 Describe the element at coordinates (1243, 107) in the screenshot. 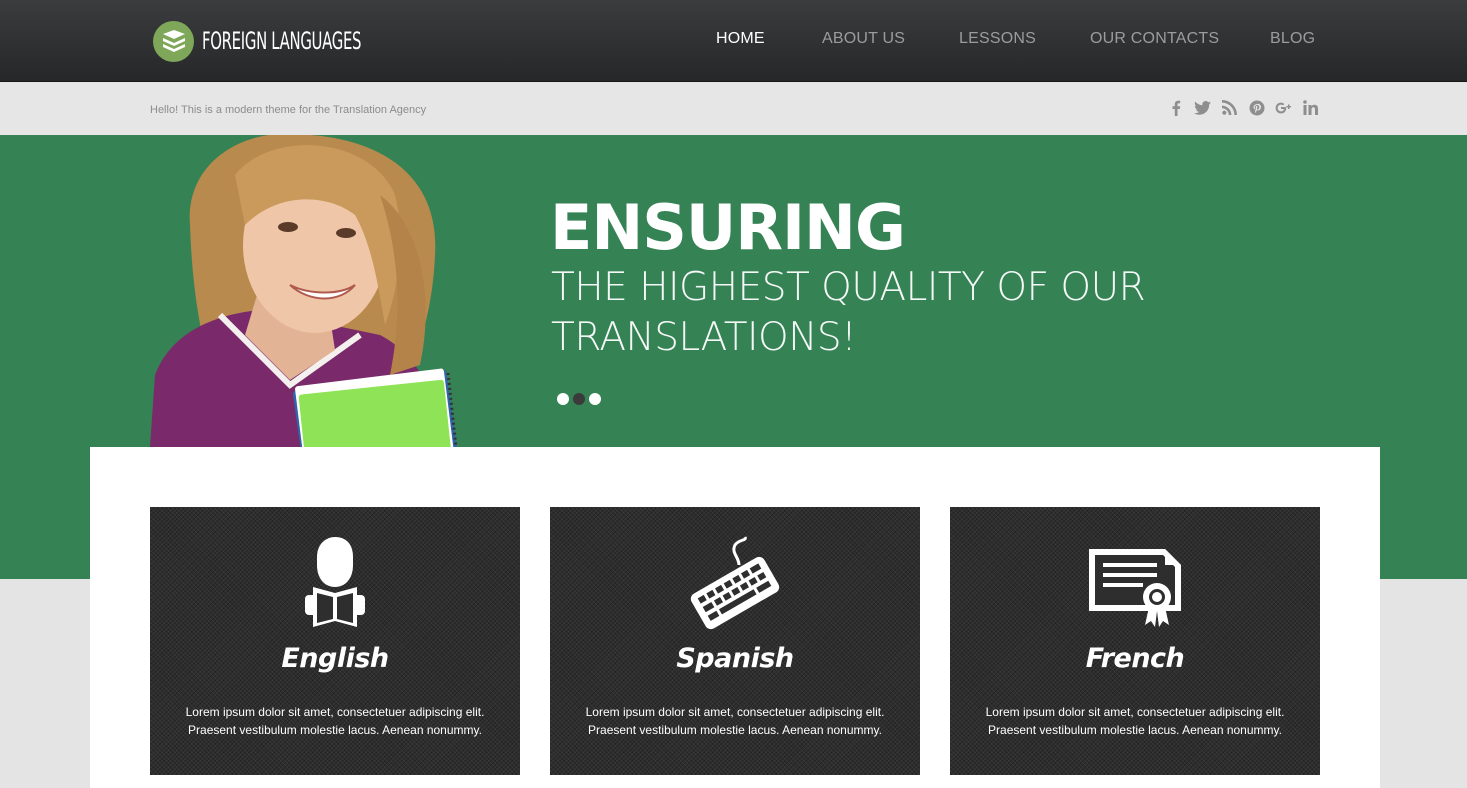

I see `social-links` at that location.